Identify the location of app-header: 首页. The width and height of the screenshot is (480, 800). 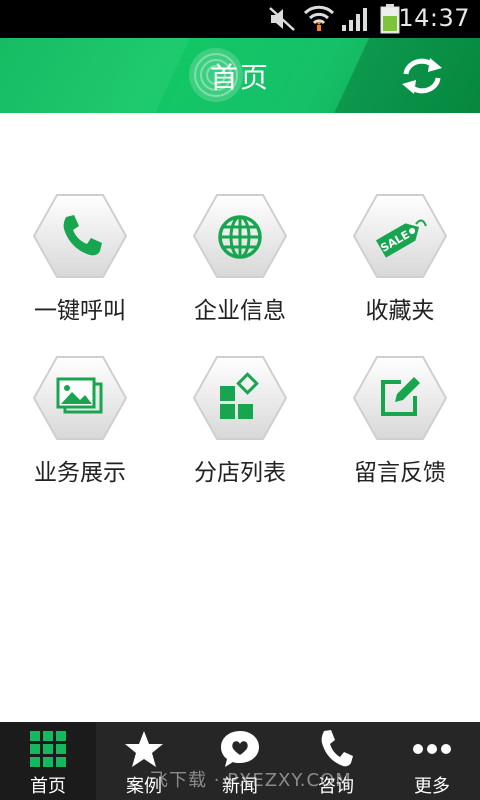
(240, 75).